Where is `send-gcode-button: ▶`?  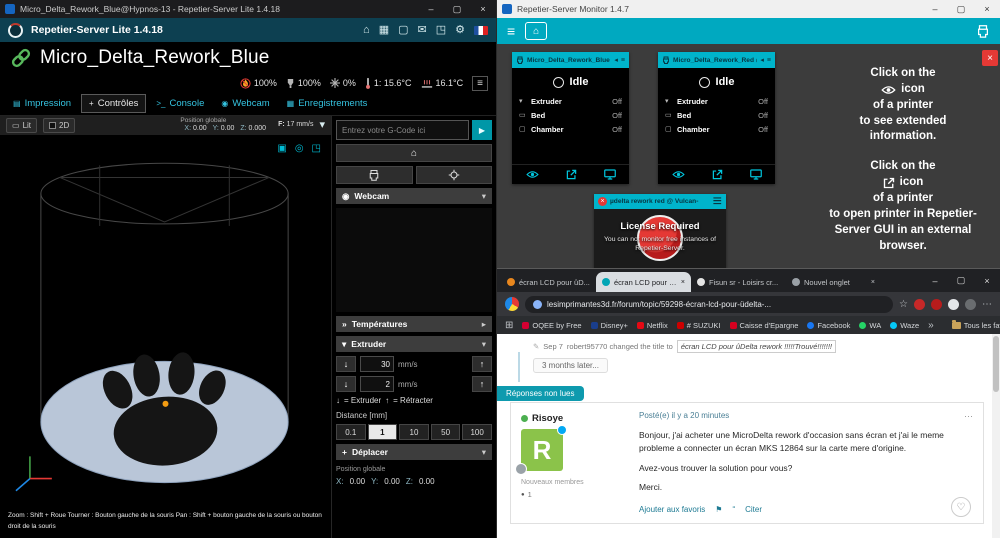
send-gcode-button: ▶ is located at coordinates (482, 130).